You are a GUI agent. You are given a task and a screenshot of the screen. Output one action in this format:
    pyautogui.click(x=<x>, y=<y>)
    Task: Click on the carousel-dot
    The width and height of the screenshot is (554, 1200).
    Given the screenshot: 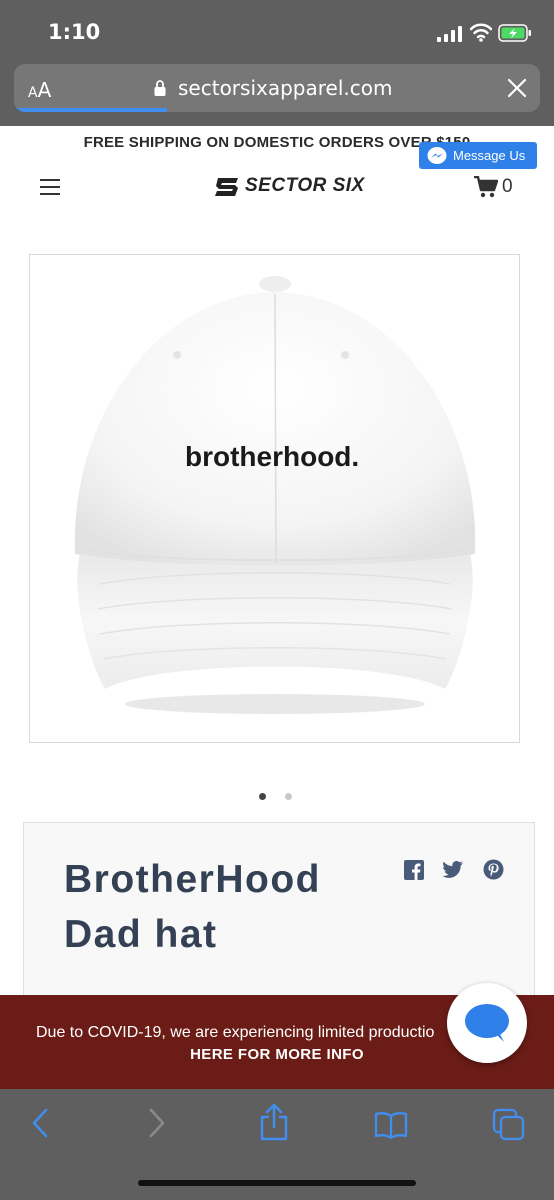 What is the action you would take?
    pyautogui.click(x=288, y=796)
    